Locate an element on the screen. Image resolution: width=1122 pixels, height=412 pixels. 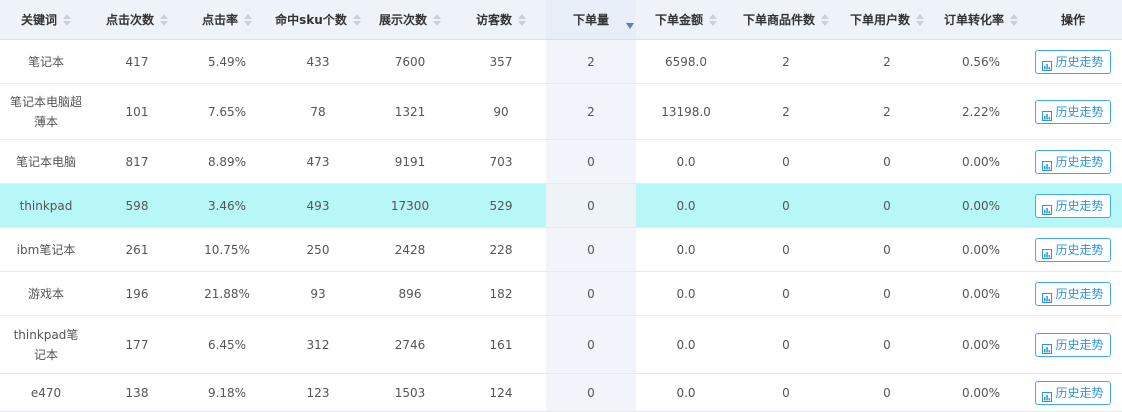
cell-orders: 2 is located at coordinates (591, 111).